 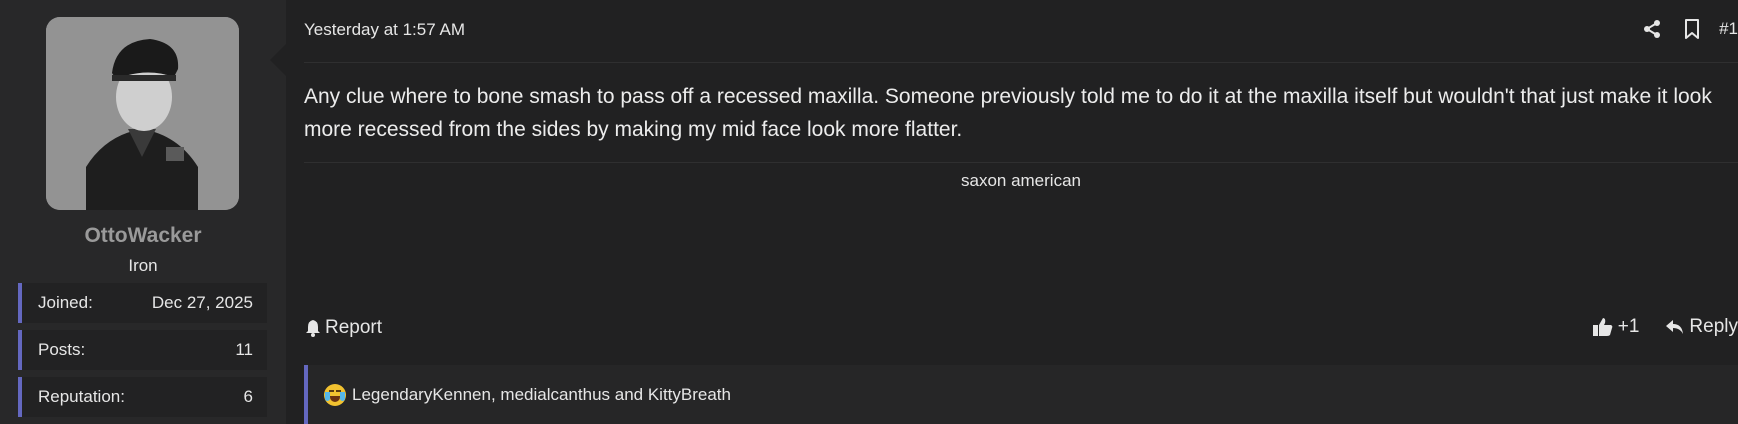 I want to click on stat-posts: Posts: 11, so click(x=142, y=350).